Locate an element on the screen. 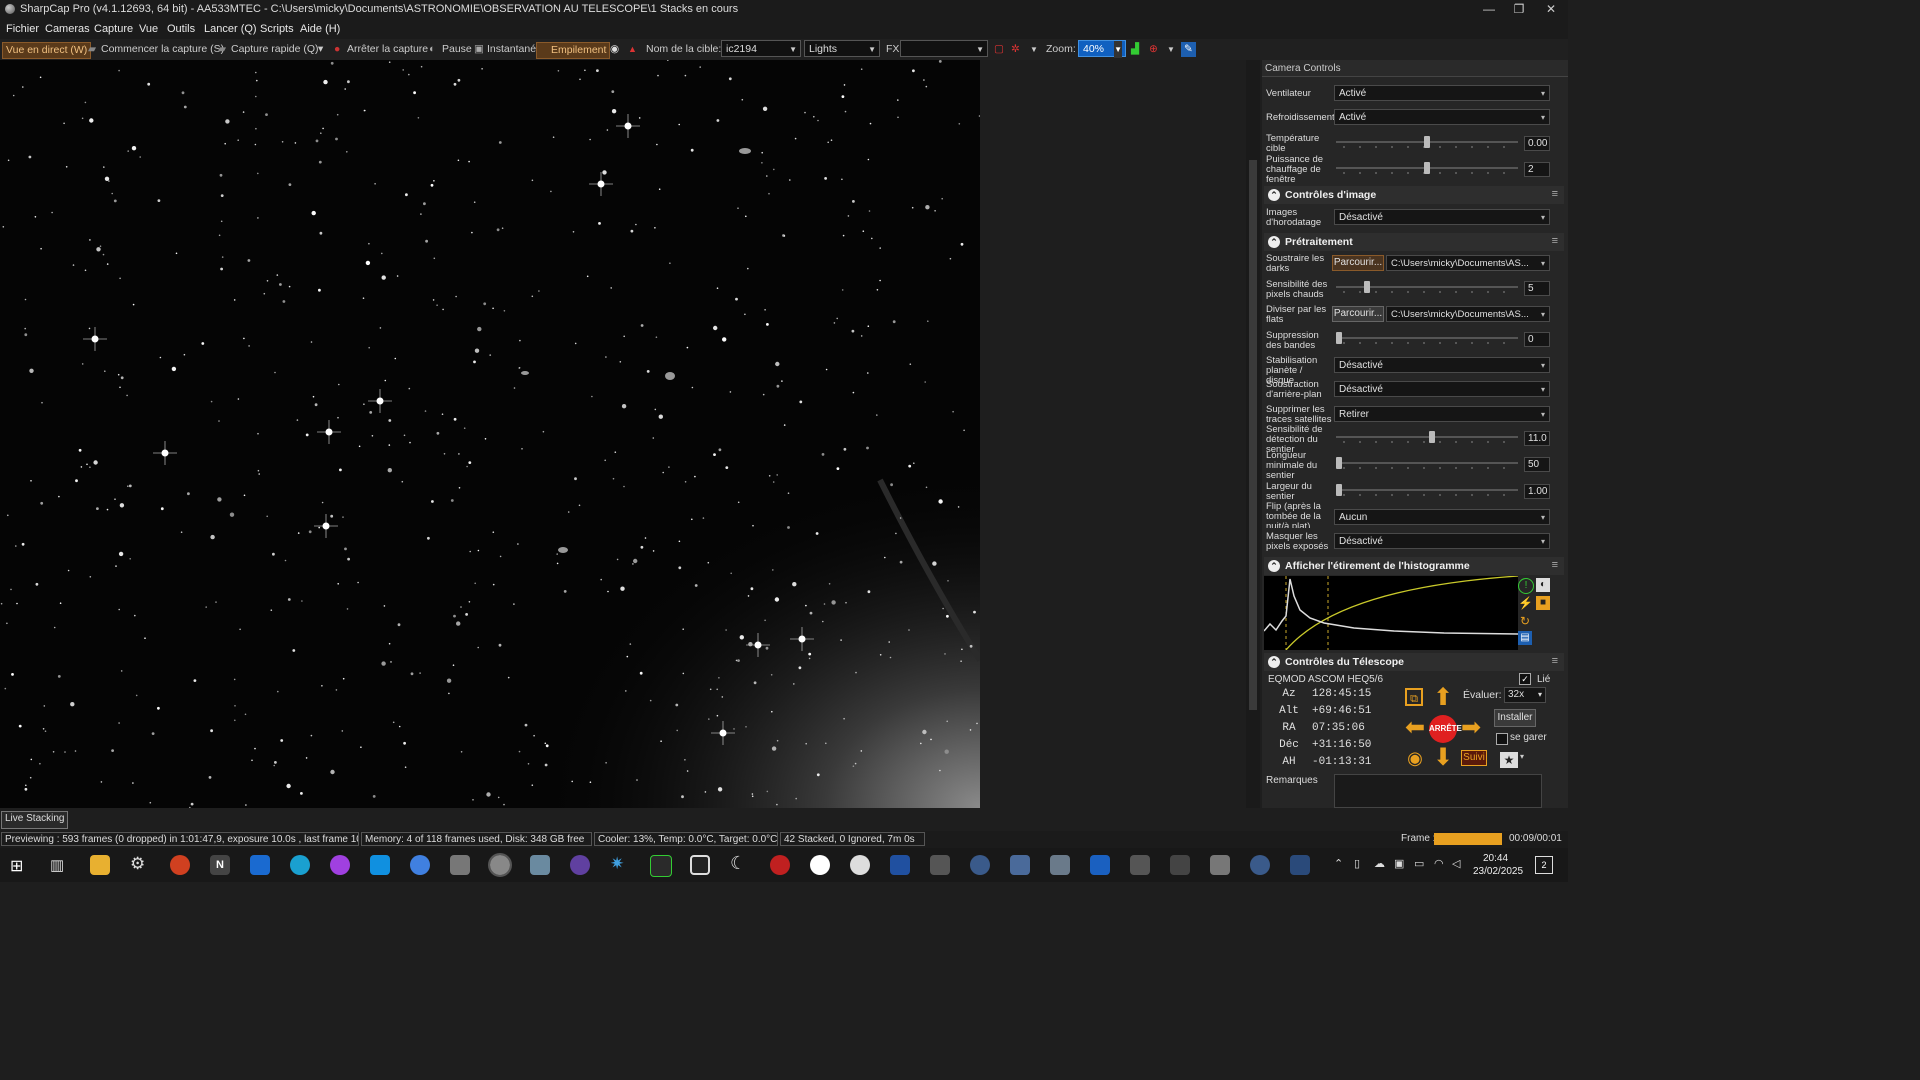  cooling-dropdown: Activé ▾ is located at coordinates (1442, 117).